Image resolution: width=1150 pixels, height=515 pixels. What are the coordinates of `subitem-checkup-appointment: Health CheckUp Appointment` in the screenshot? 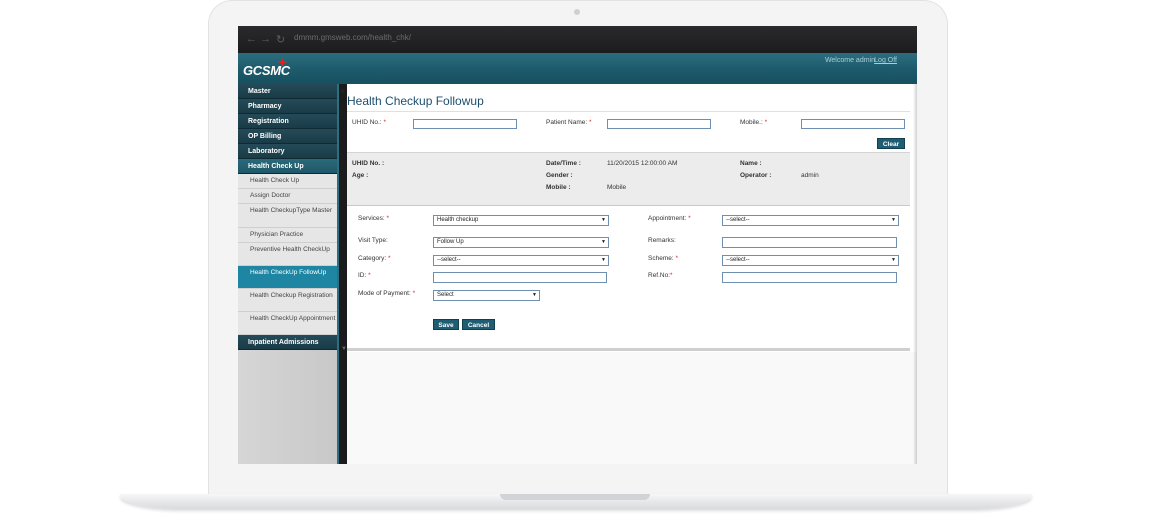 It's located at (287, 323).